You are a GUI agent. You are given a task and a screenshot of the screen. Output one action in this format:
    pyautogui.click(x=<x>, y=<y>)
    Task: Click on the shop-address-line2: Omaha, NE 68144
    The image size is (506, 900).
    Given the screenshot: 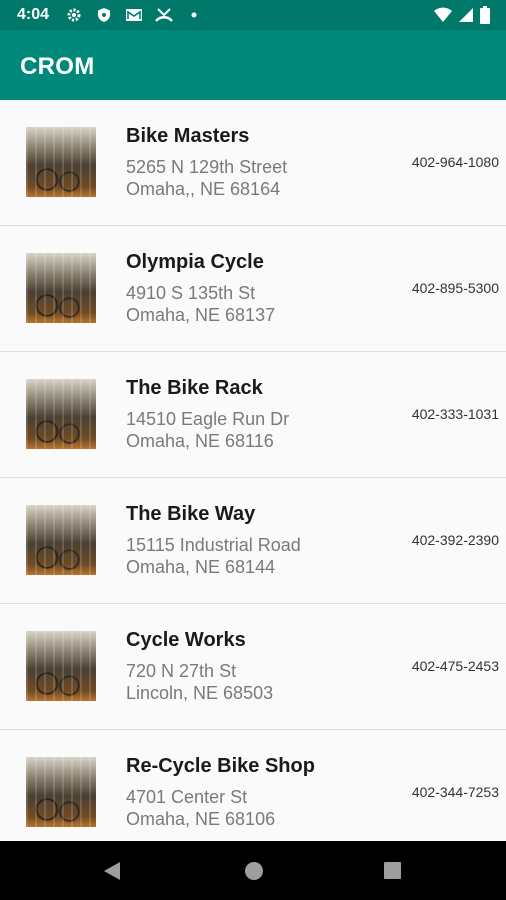 What is the action you would take?
    pyautogui.click(x=201, y=567)
    